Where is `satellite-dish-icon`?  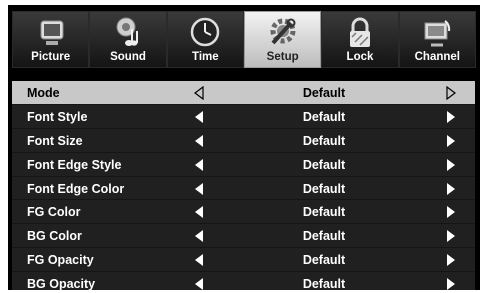
satellite-dish-icon is located at coordinates (437, 33).